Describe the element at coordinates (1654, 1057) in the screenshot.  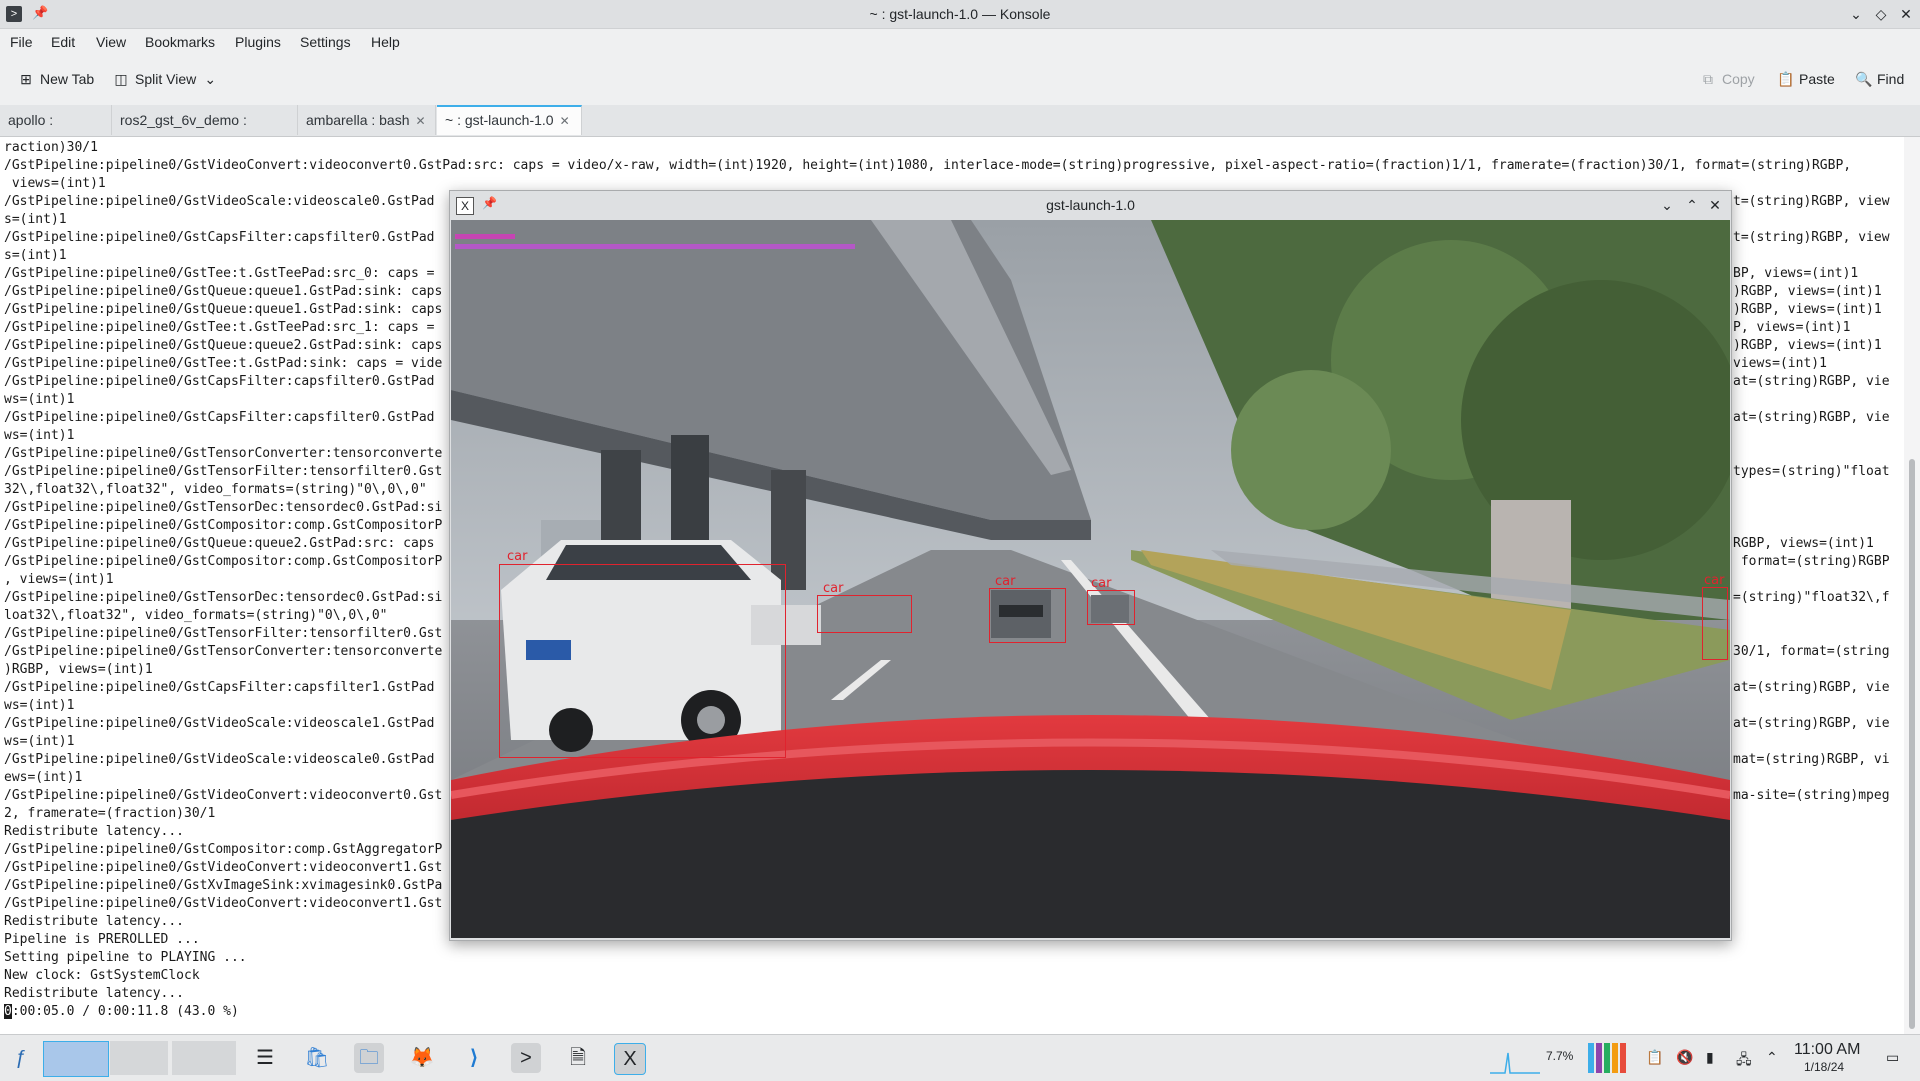
I see `clipboard-icon: 📋` at that location.